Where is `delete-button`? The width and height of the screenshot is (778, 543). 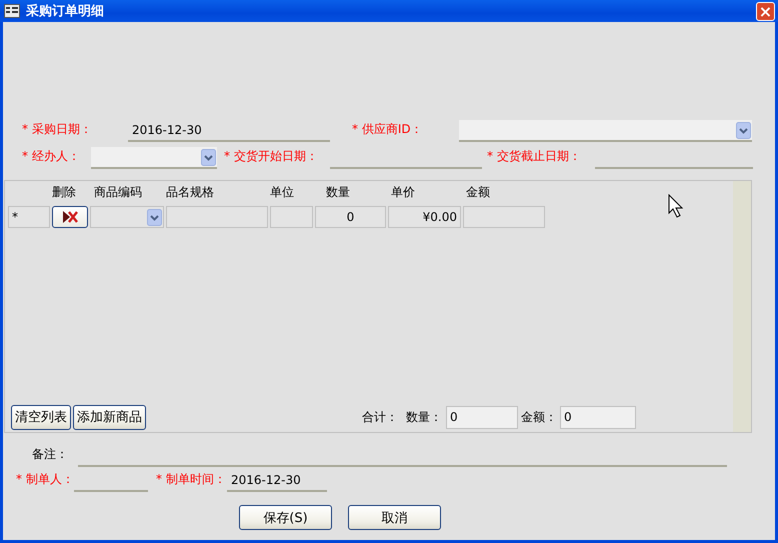
delete-button is located at coordinates (70, 217).